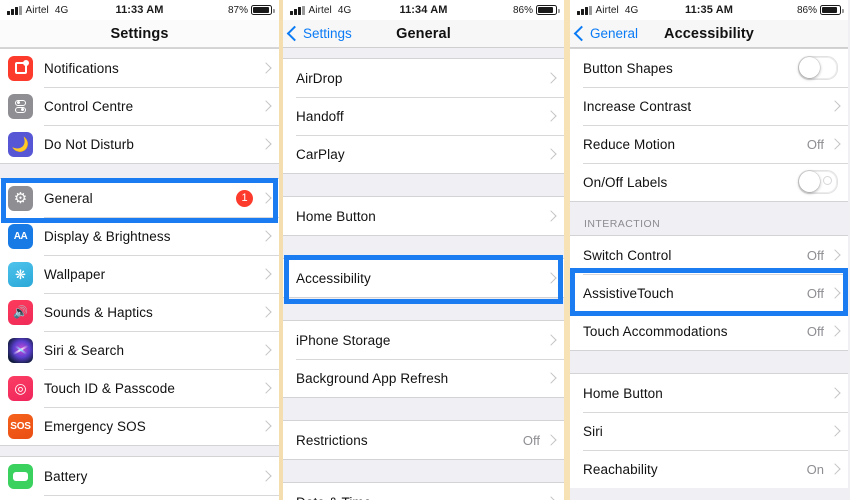 This screenshot has width=850, height=500. I want to click on back-button: Settings, so click(319, 33).